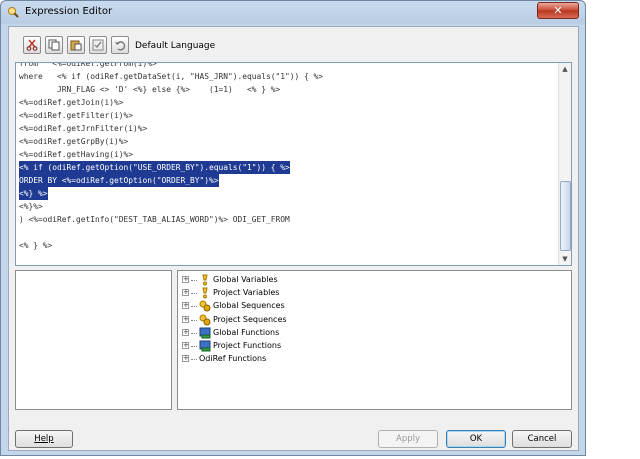  I want to click on ok-button: OK, so click(476, 439).